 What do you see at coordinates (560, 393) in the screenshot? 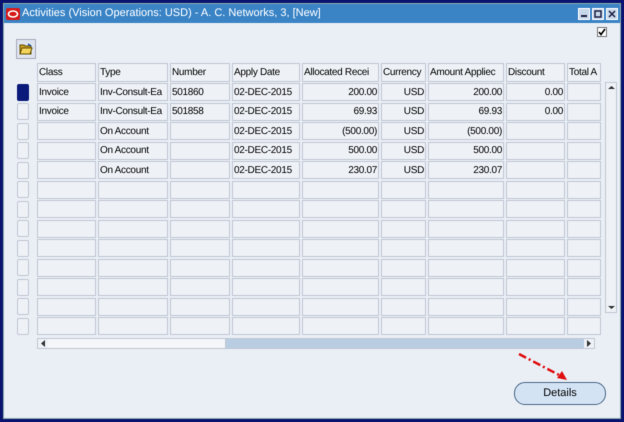
I see `details-button: Details` at bounding box center [560, 393].